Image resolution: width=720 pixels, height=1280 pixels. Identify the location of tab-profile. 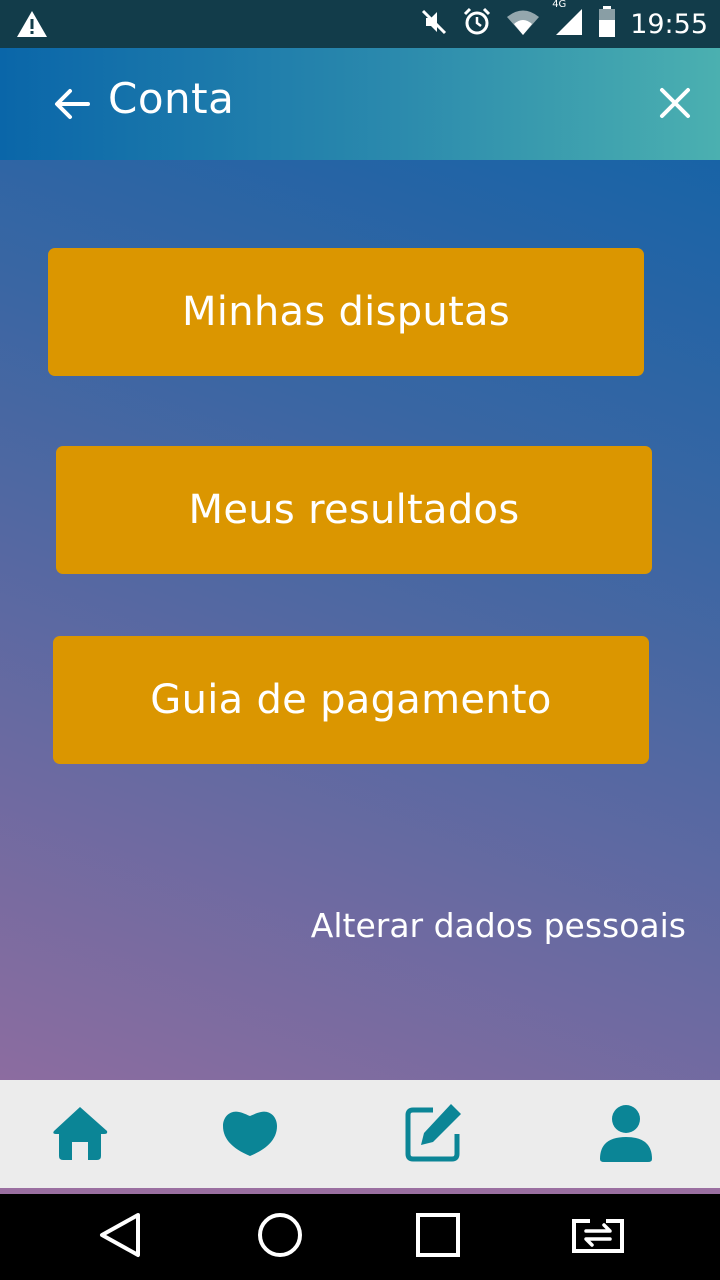
(626, 1135).